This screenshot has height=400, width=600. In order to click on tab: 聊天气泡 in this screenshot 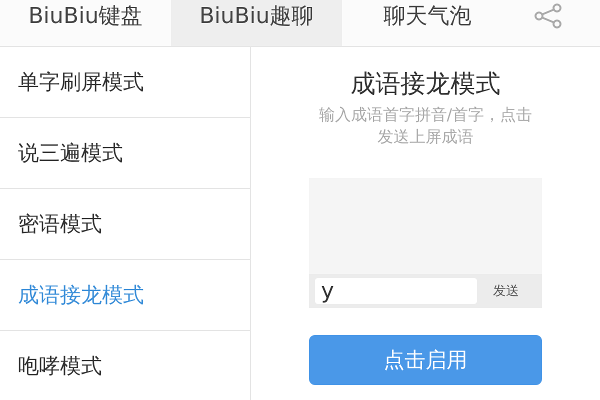, I will do `click(427, 23)`.